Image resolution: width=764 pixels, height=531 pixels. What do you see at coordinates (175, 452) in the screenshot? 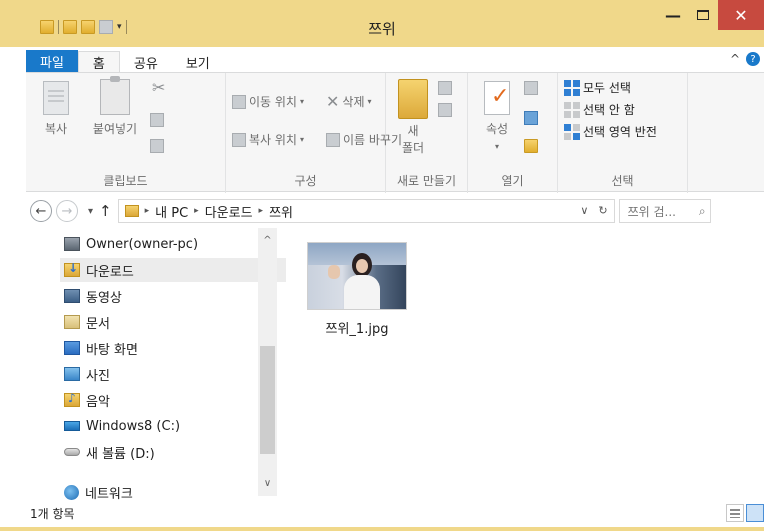
I see `nav-item-drive-d: 새 볼륨 (D:)` at bounding box center [175, 452].